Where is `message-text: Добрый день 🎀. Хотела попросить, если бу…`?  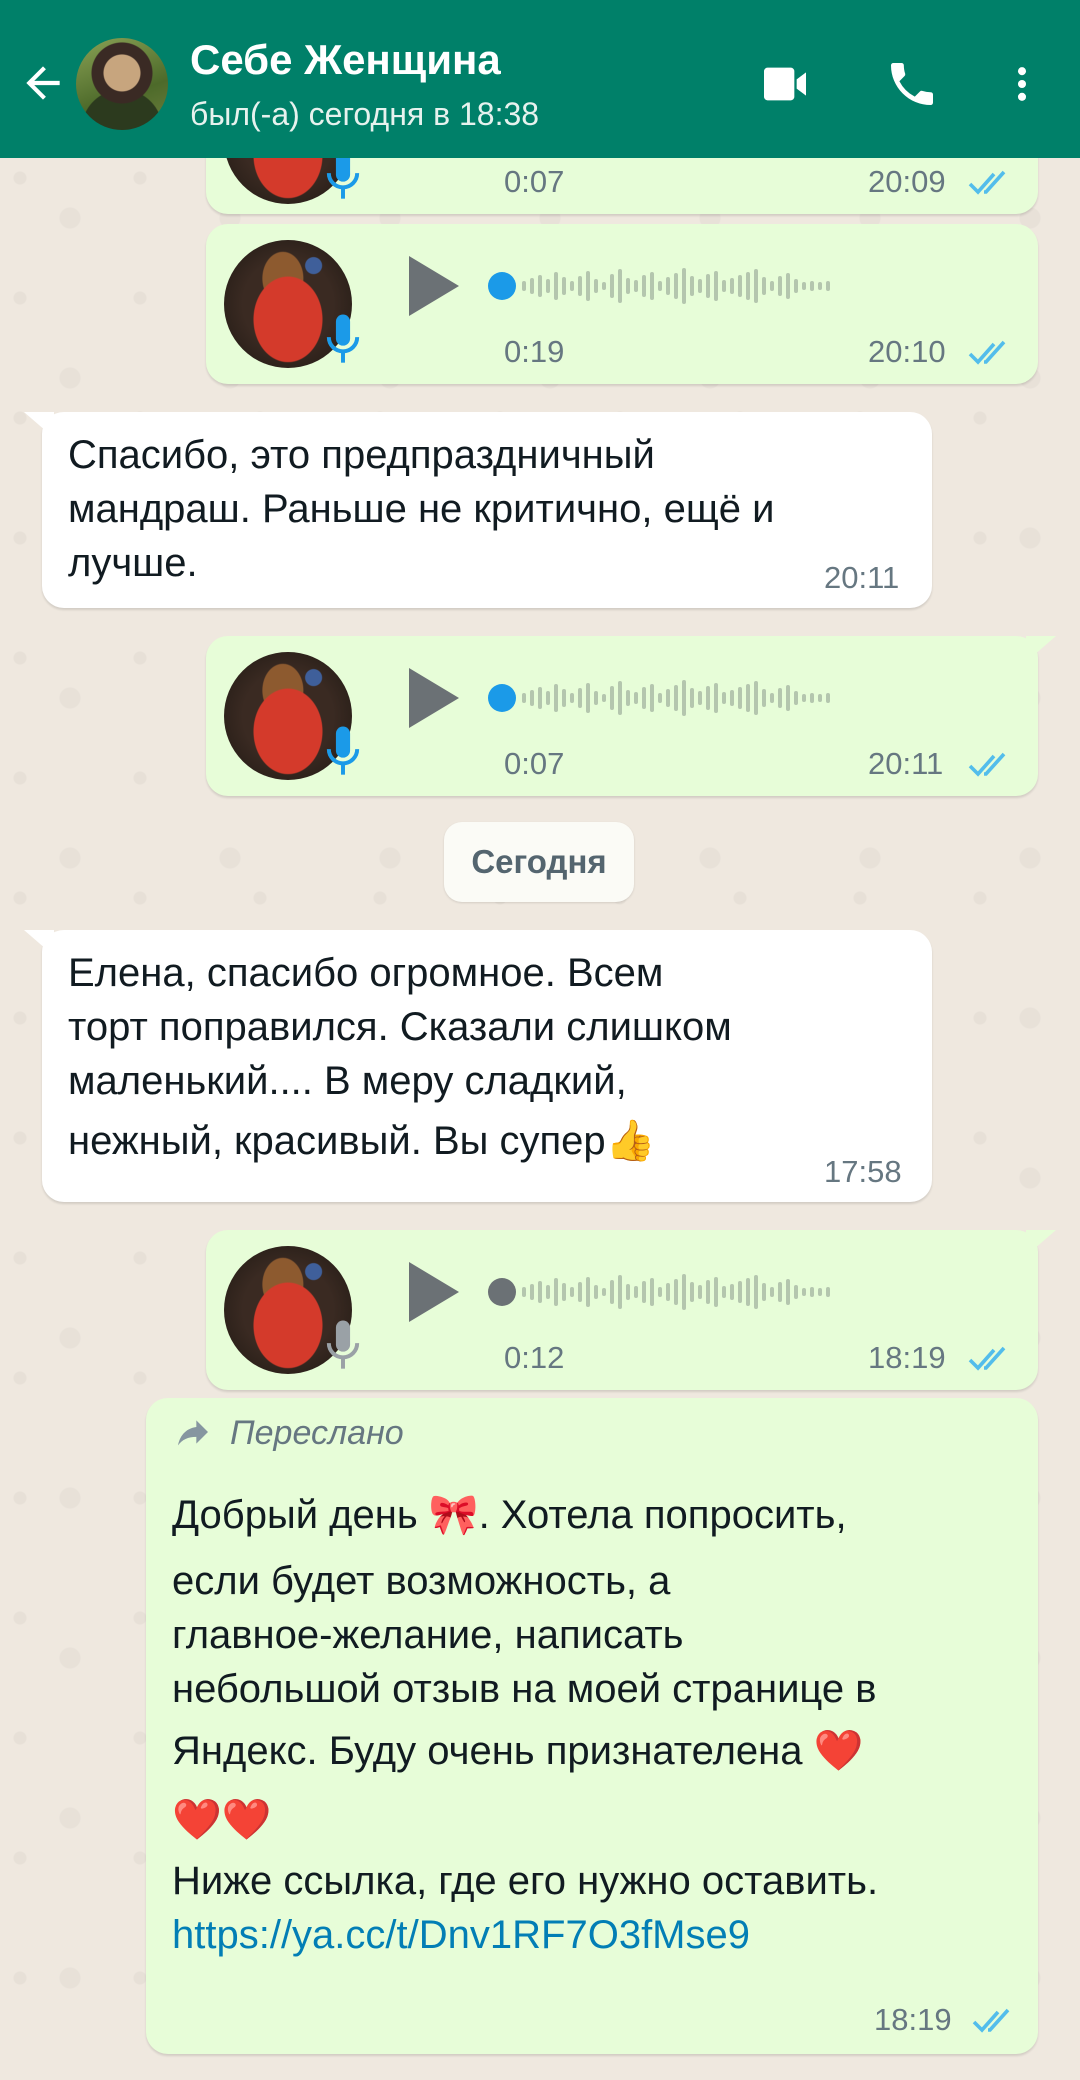 message-text: Добрый день 🎀. Хотела попросить, если бу… is located at coordinates (525, 1725).